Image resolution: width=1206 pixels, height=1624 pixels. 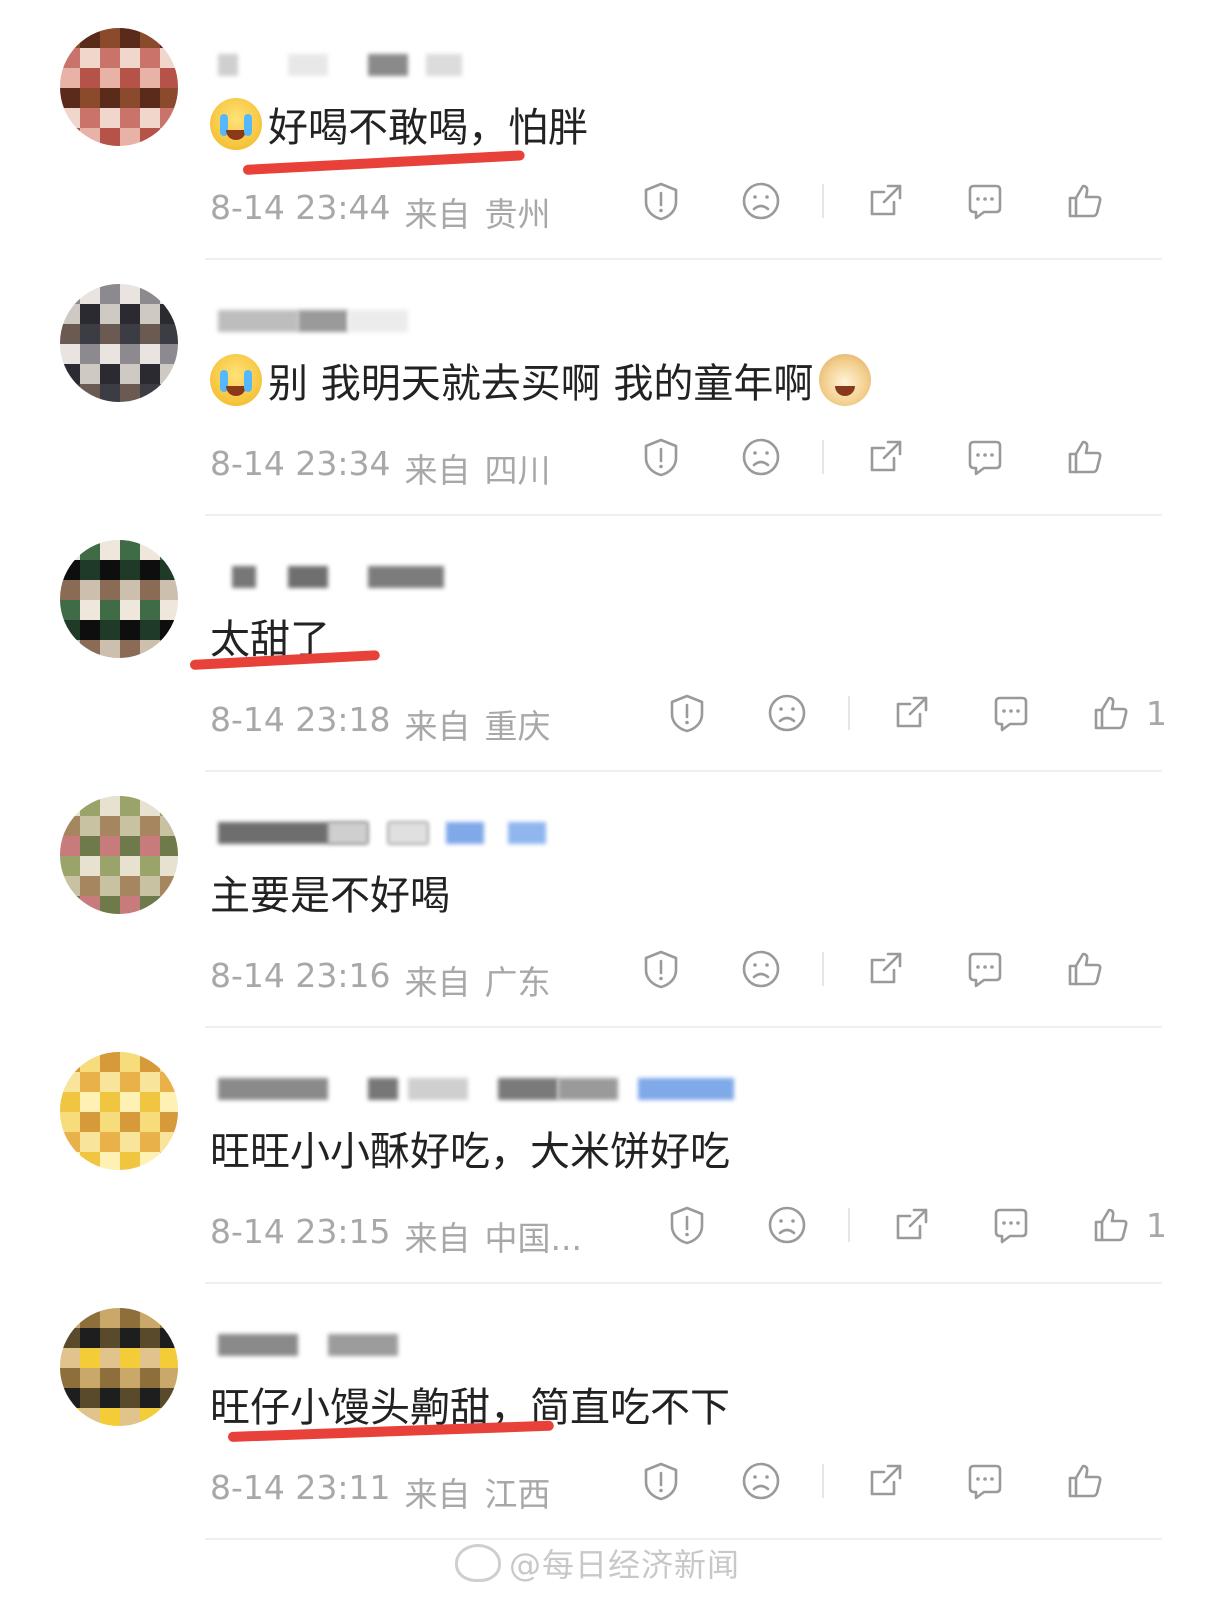 I want to click on comment-meta: 8-14 23:44 来自 贵州, so click(x=380, y=212).